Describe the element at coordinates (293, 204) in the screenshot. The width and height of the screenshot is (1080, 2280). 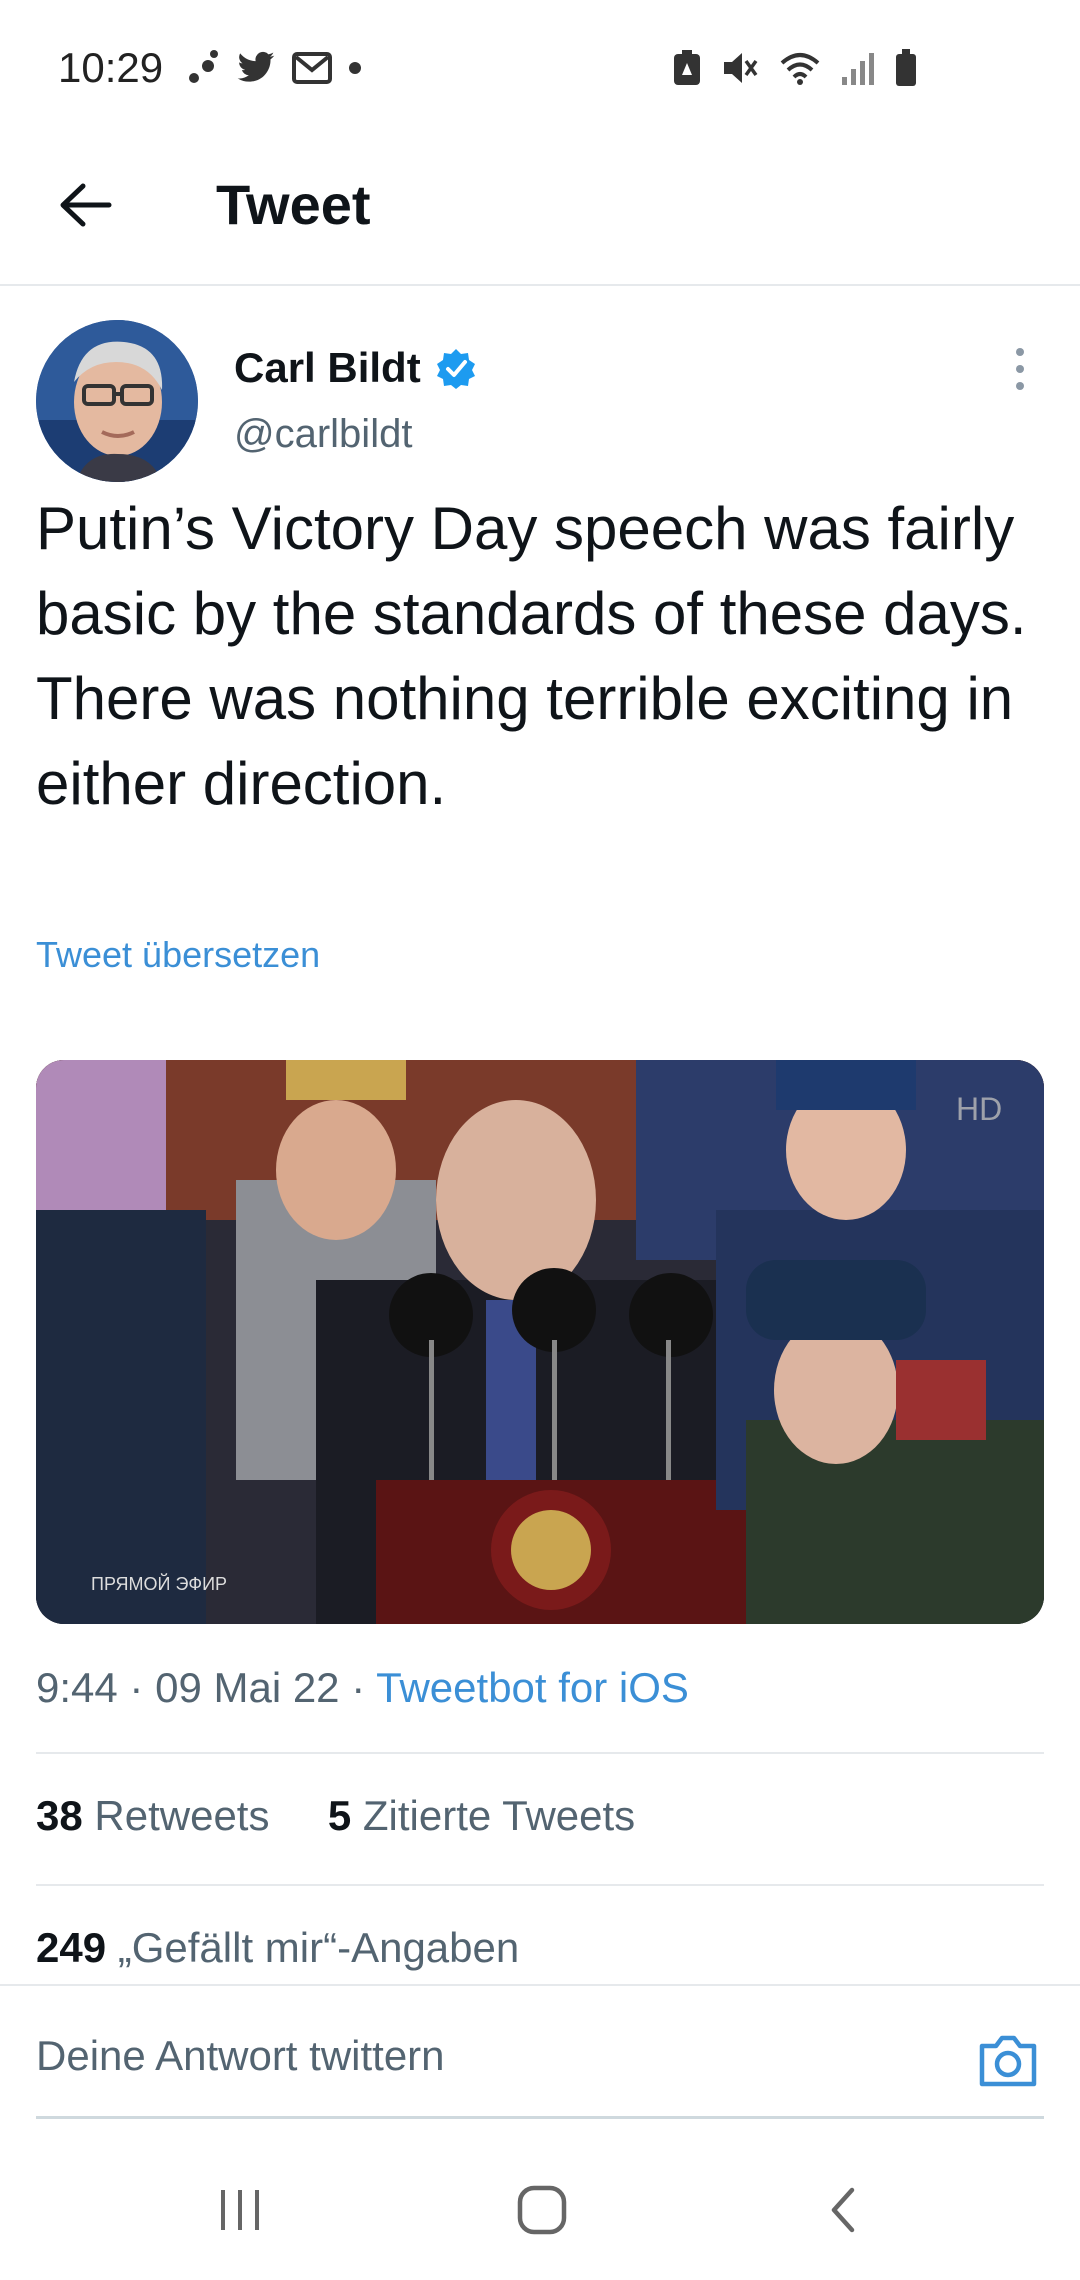
I see `page-title: Tweet` at that location.